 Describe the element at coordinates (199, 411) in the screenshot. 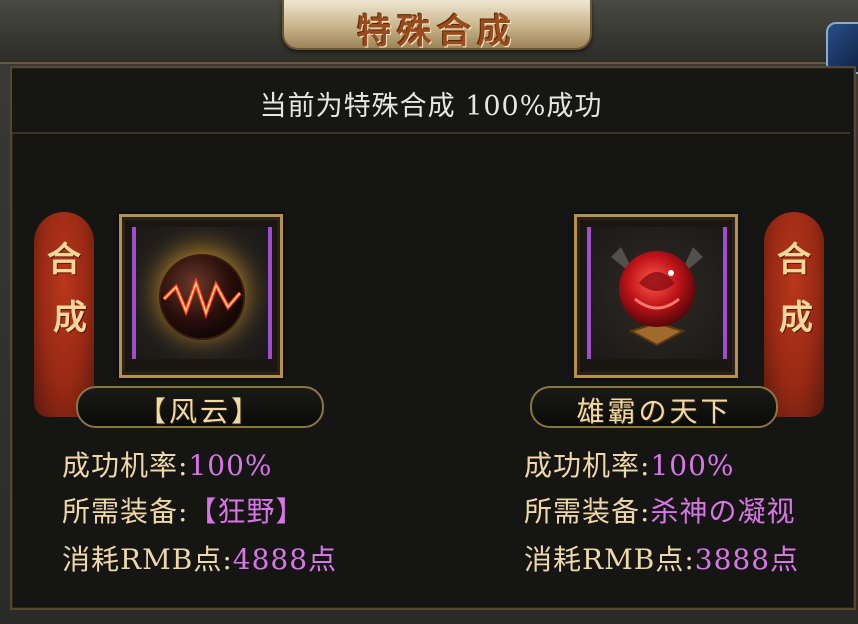

I see `item-name: 【风云】` at that location.